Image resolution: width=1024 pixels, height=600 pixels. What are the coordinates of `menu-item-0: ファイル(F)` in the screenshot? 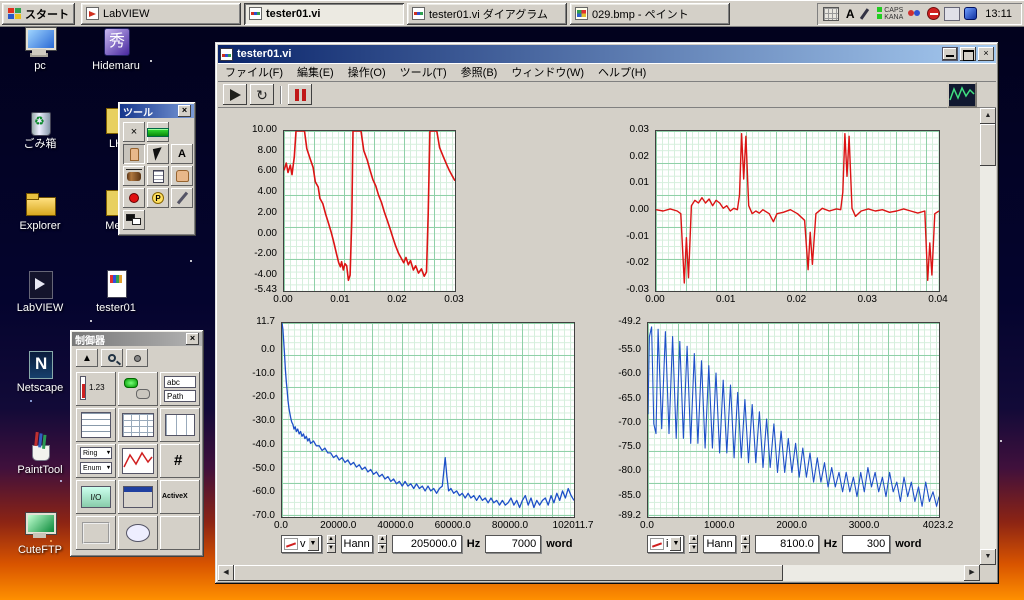 It's located at (254, 72).